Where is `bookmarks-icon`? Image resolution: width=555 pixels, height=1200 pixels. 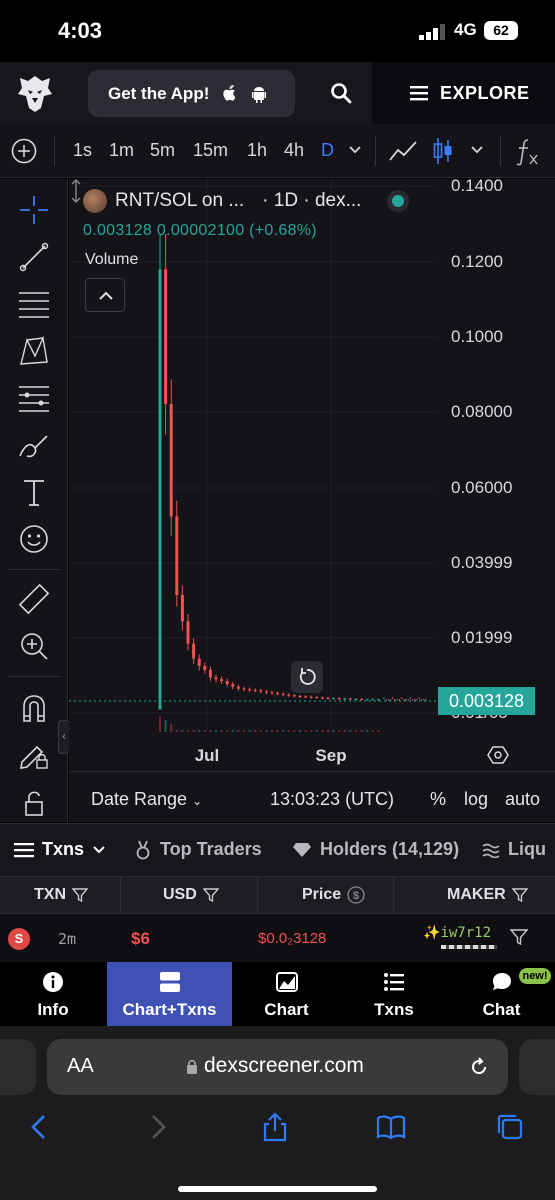 bookmarks-icon is located at coordinates (391, 1127).